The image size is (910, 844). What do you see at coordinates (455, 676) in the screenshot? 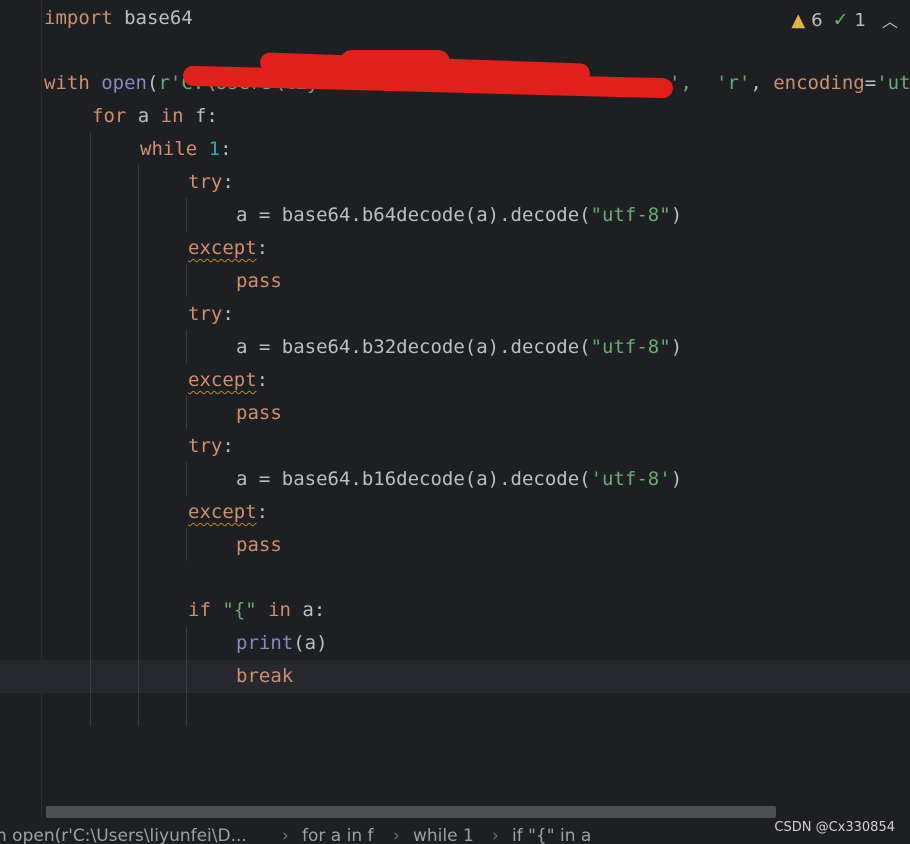
I see `current-line-highlight` at bounding box center [455, 676].